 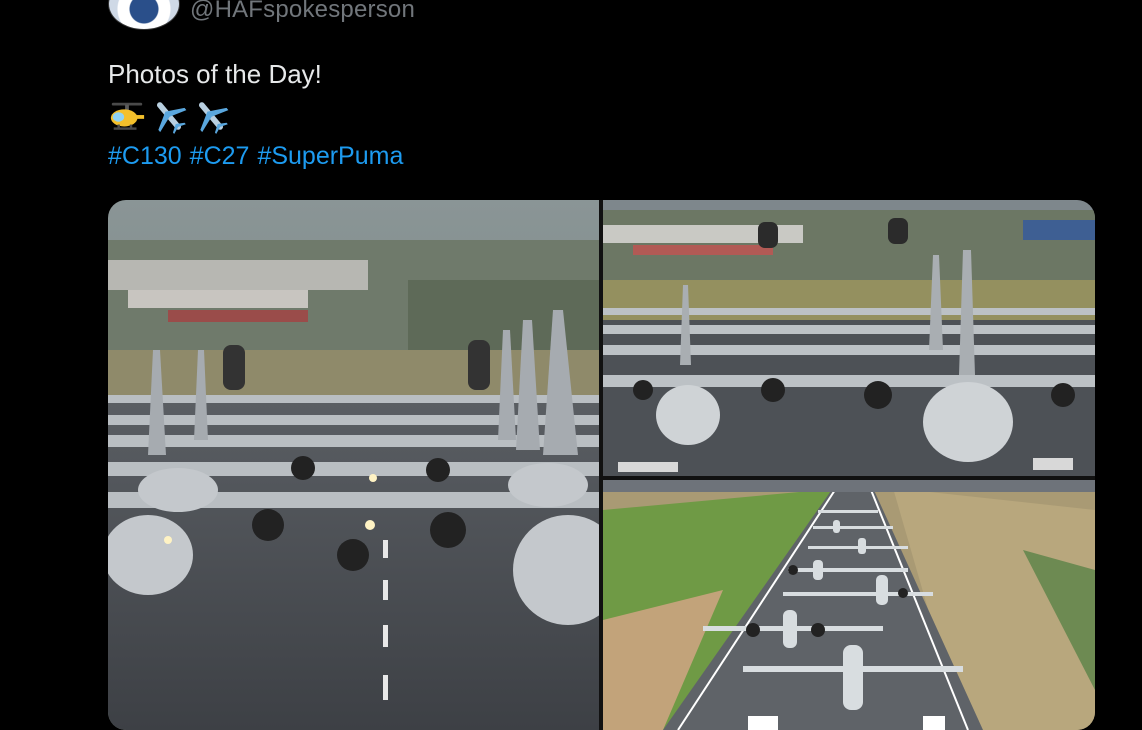 I want to click on hashtag-c130: #C130, so click(x=145, y=156).